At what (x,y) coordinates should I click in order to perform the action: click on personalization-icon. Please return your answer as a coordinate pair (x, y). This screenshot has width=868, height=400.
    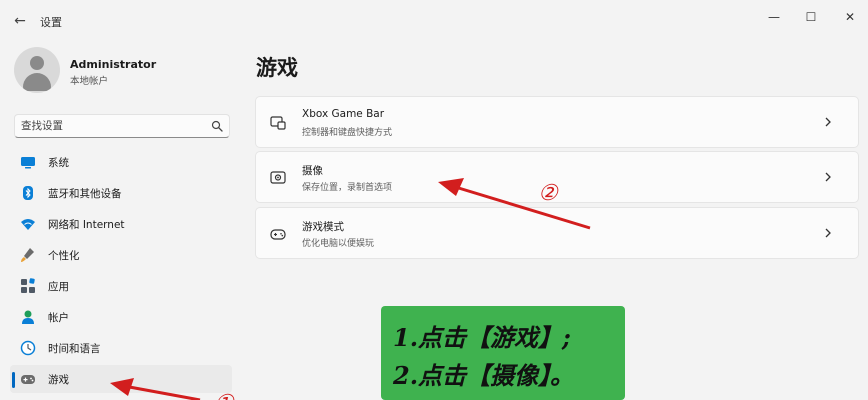
    Looking at the image, I should click on (27, 255).